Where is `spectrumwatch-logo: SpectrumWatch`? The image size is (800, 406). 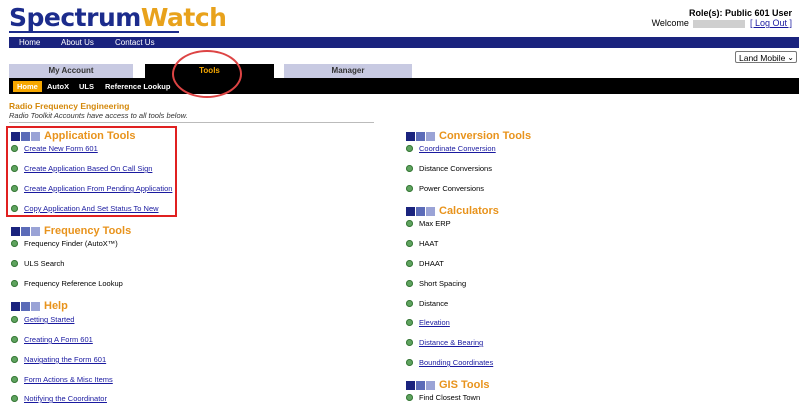
spectrumwatch-logo: SpectrumWatch is located at coordinates (118, 17).